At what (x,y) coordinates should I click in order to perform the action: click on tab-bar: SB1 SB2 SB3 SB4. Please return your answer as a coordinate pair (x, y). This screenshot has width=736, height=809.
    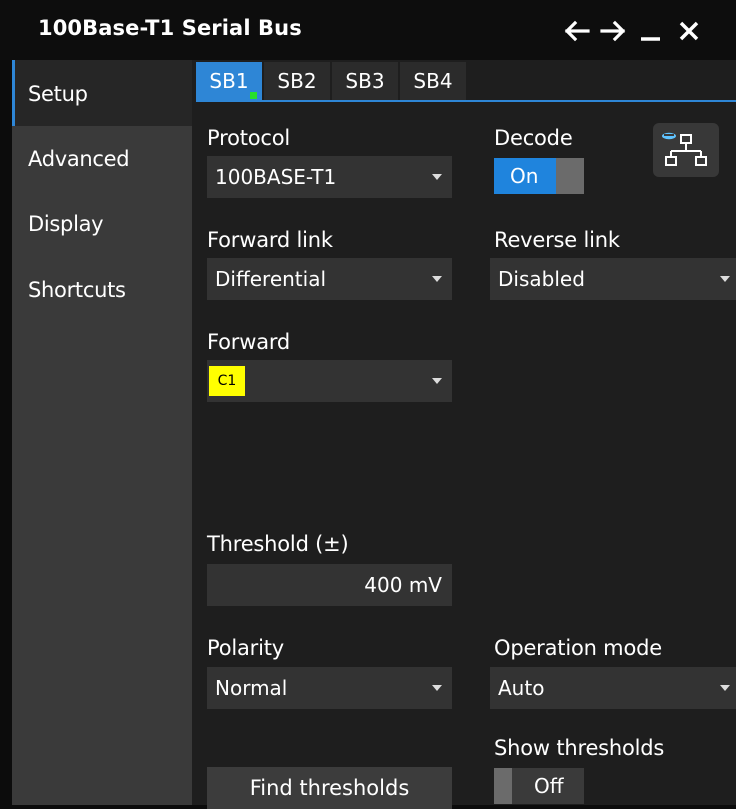
    Looking at the image, I should click on (466, 82).